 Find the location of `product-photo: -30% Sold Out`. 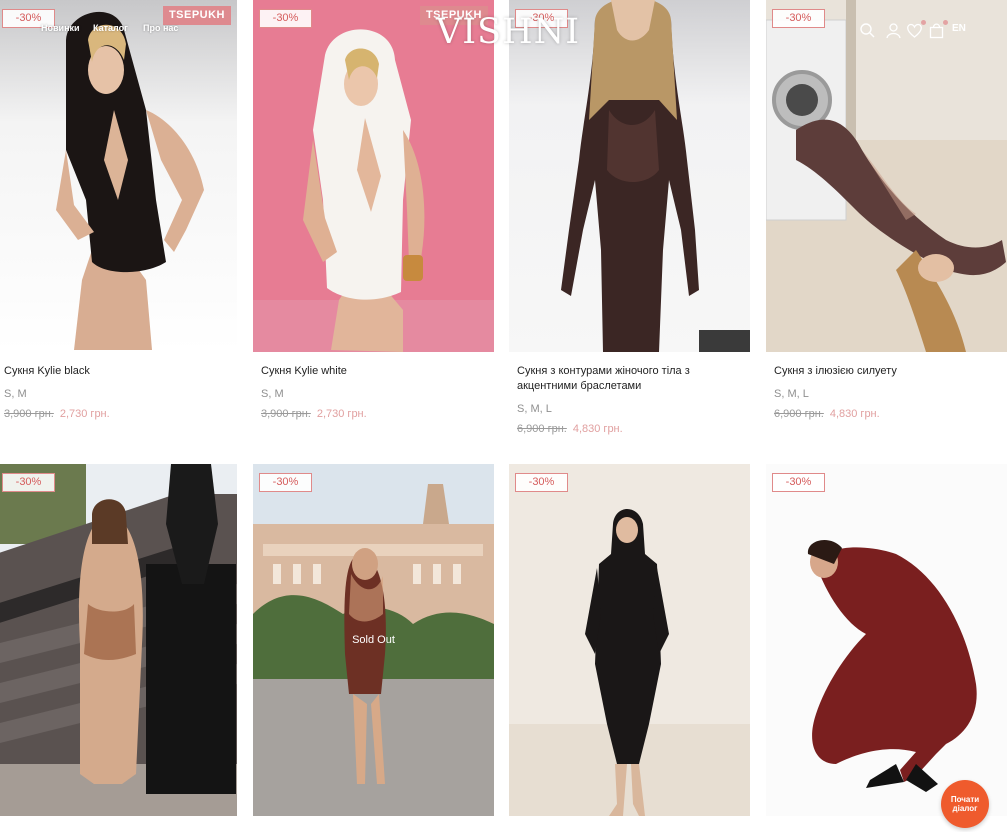

product-photo: -30% Sold Out is located at coordinates (373, 640).